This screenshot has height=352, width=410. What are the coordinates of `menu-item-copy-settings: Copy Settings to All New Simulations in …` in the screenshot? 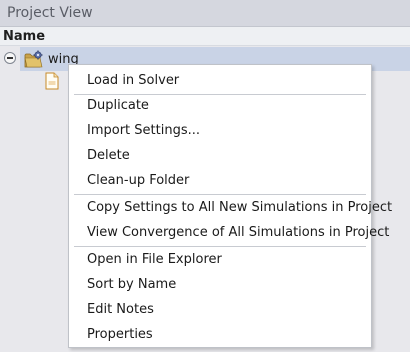 It's located at (230, 207).